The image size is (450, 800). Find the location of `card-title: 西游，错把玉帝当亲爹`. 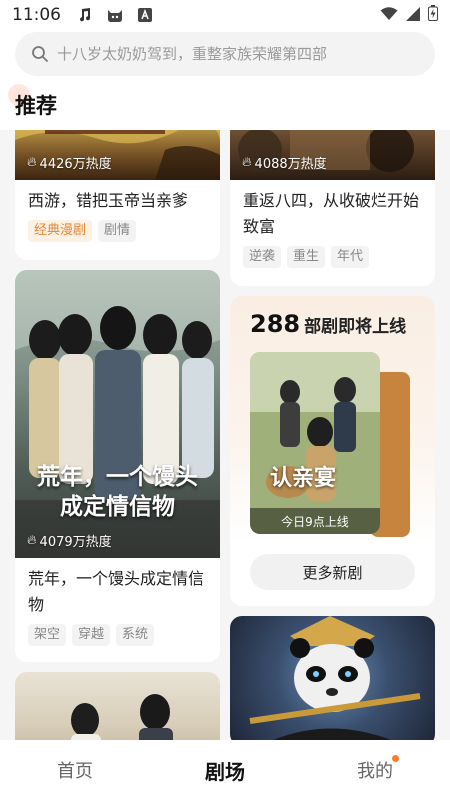

card-title: 西游，错把玉帝当亲爹 is located at coordinates (108, 200).